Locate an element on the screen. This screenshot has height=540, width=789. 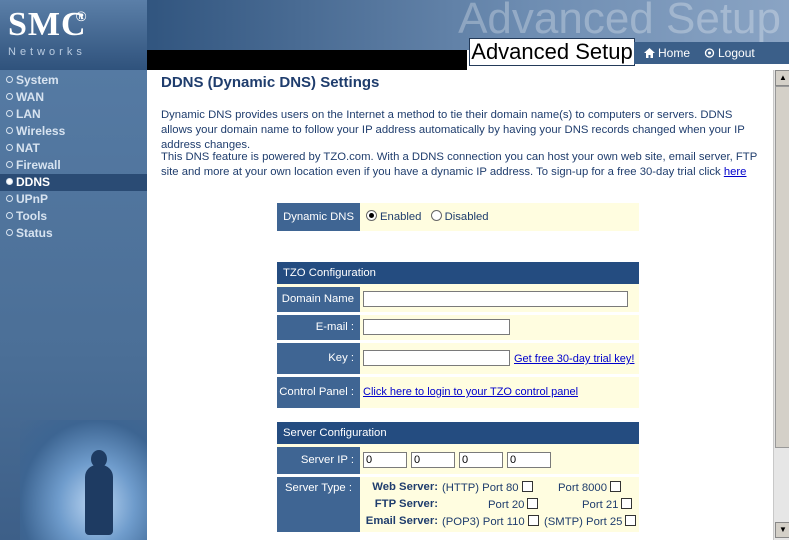
smtp-port-25-label: (SMTP) Port 25 is located at coordinates (583, 522).